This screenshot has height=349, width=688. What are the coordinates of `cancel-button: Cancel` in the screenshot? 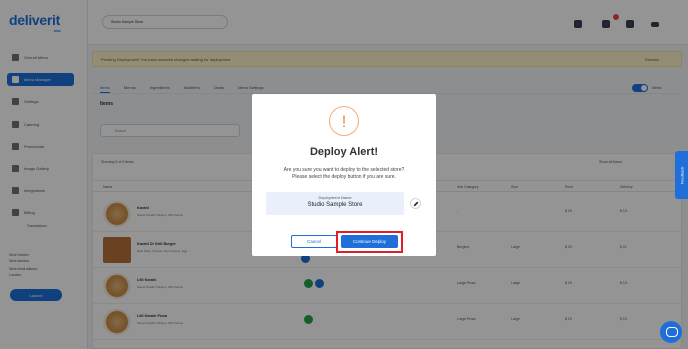 It's located at (314, 241).